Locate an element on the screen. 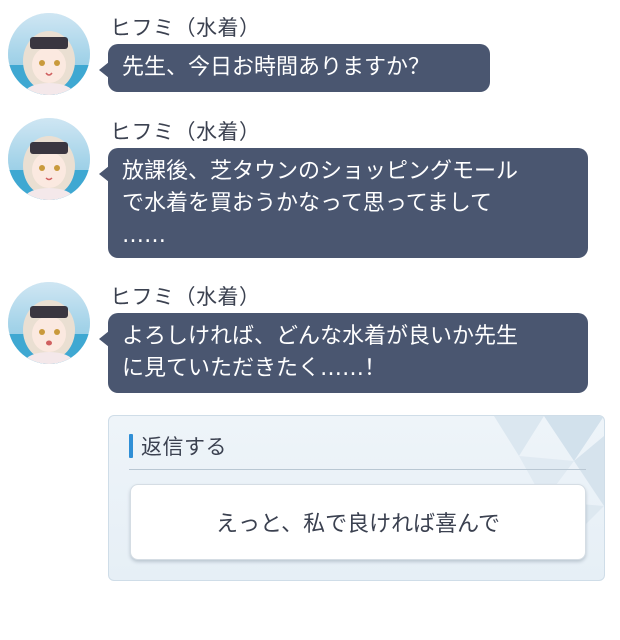 The width and height of the screenshot is (620, 640). message-line: で水着を買おうかなって思ってまして is located at coordinates (307, 203).